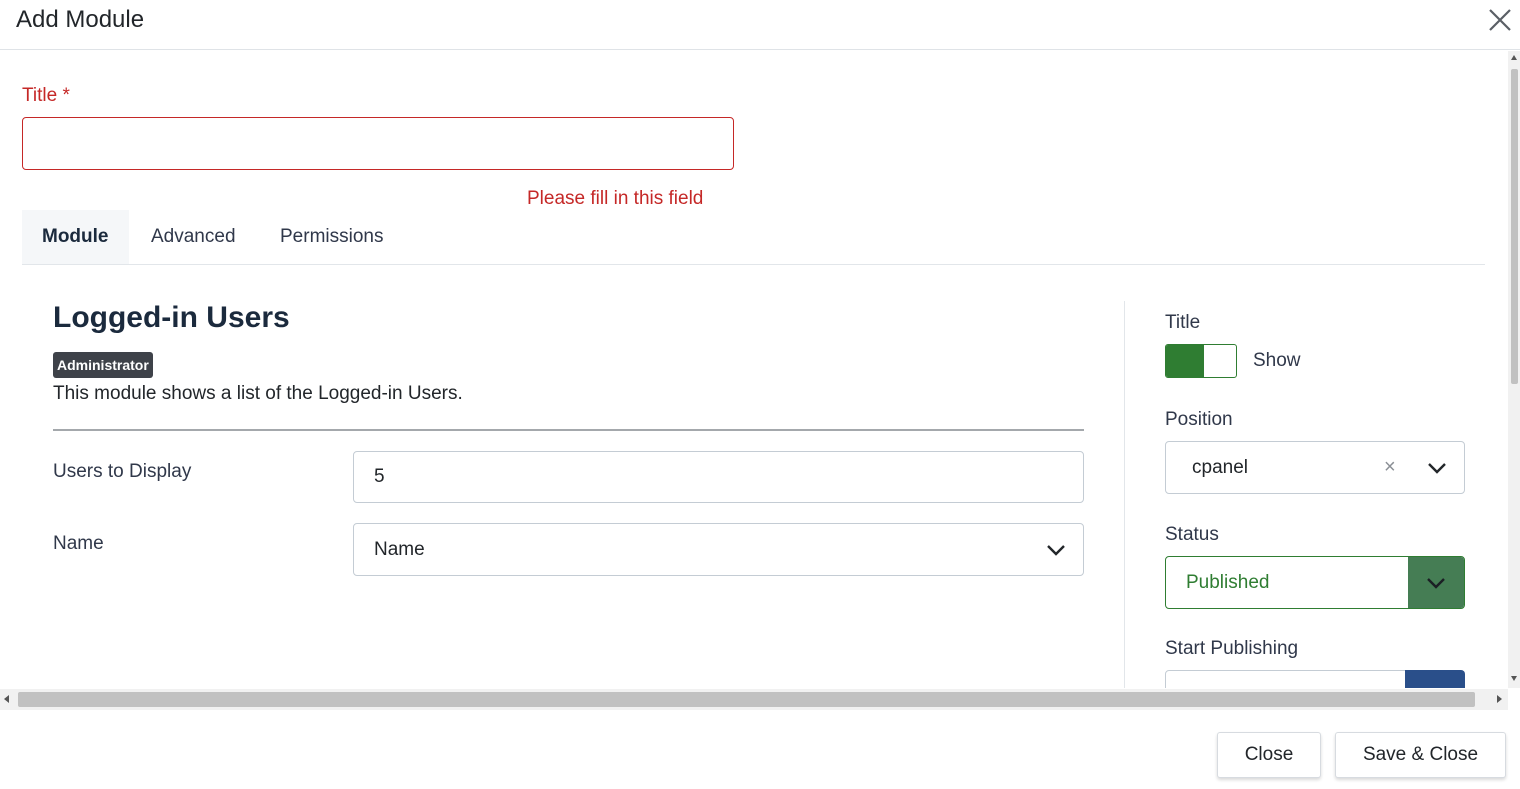 The height and width of the screenshot is (789, 1520). I want to click on toggle-on-indicator, so click(1185, 361).